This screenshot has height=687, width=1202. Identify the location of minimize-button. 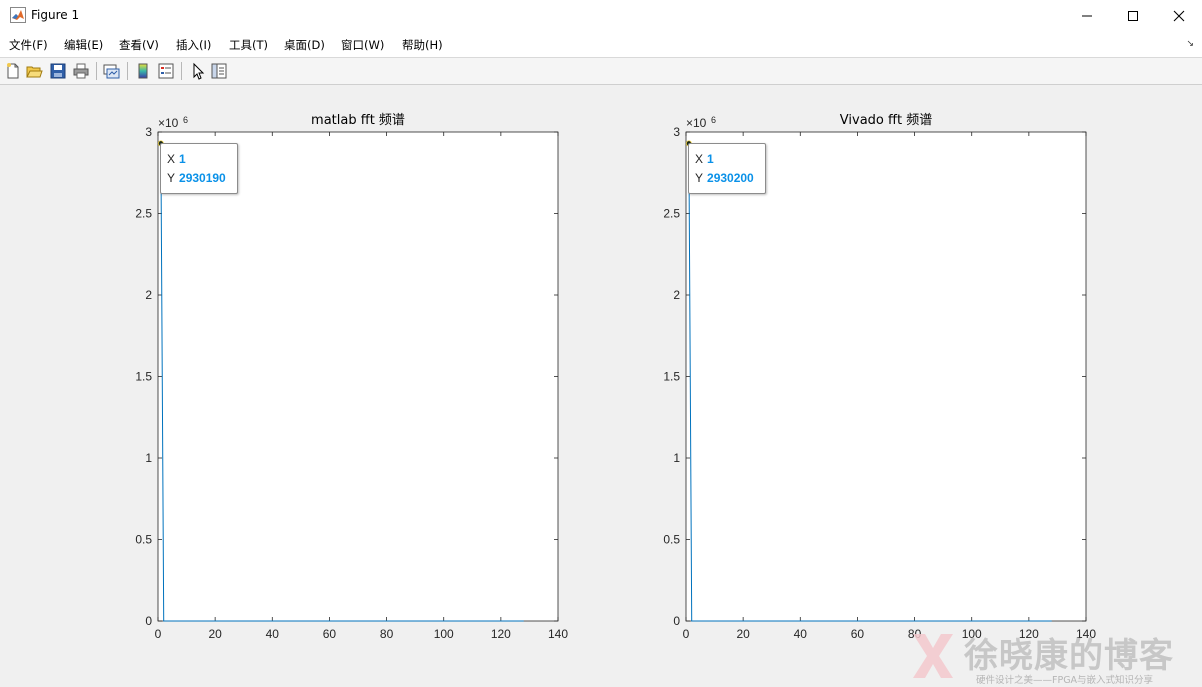
(1087, 15).